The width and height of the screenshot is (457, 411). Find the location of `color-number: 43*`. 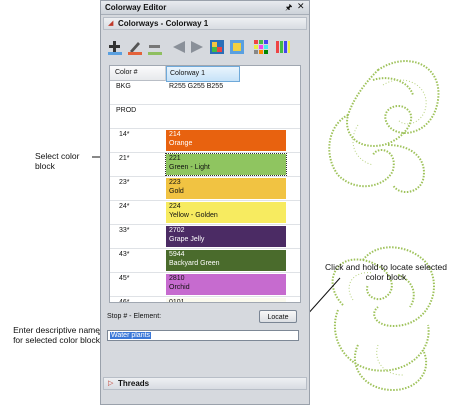

color-number: 43* is located at coordinates (124, 254).